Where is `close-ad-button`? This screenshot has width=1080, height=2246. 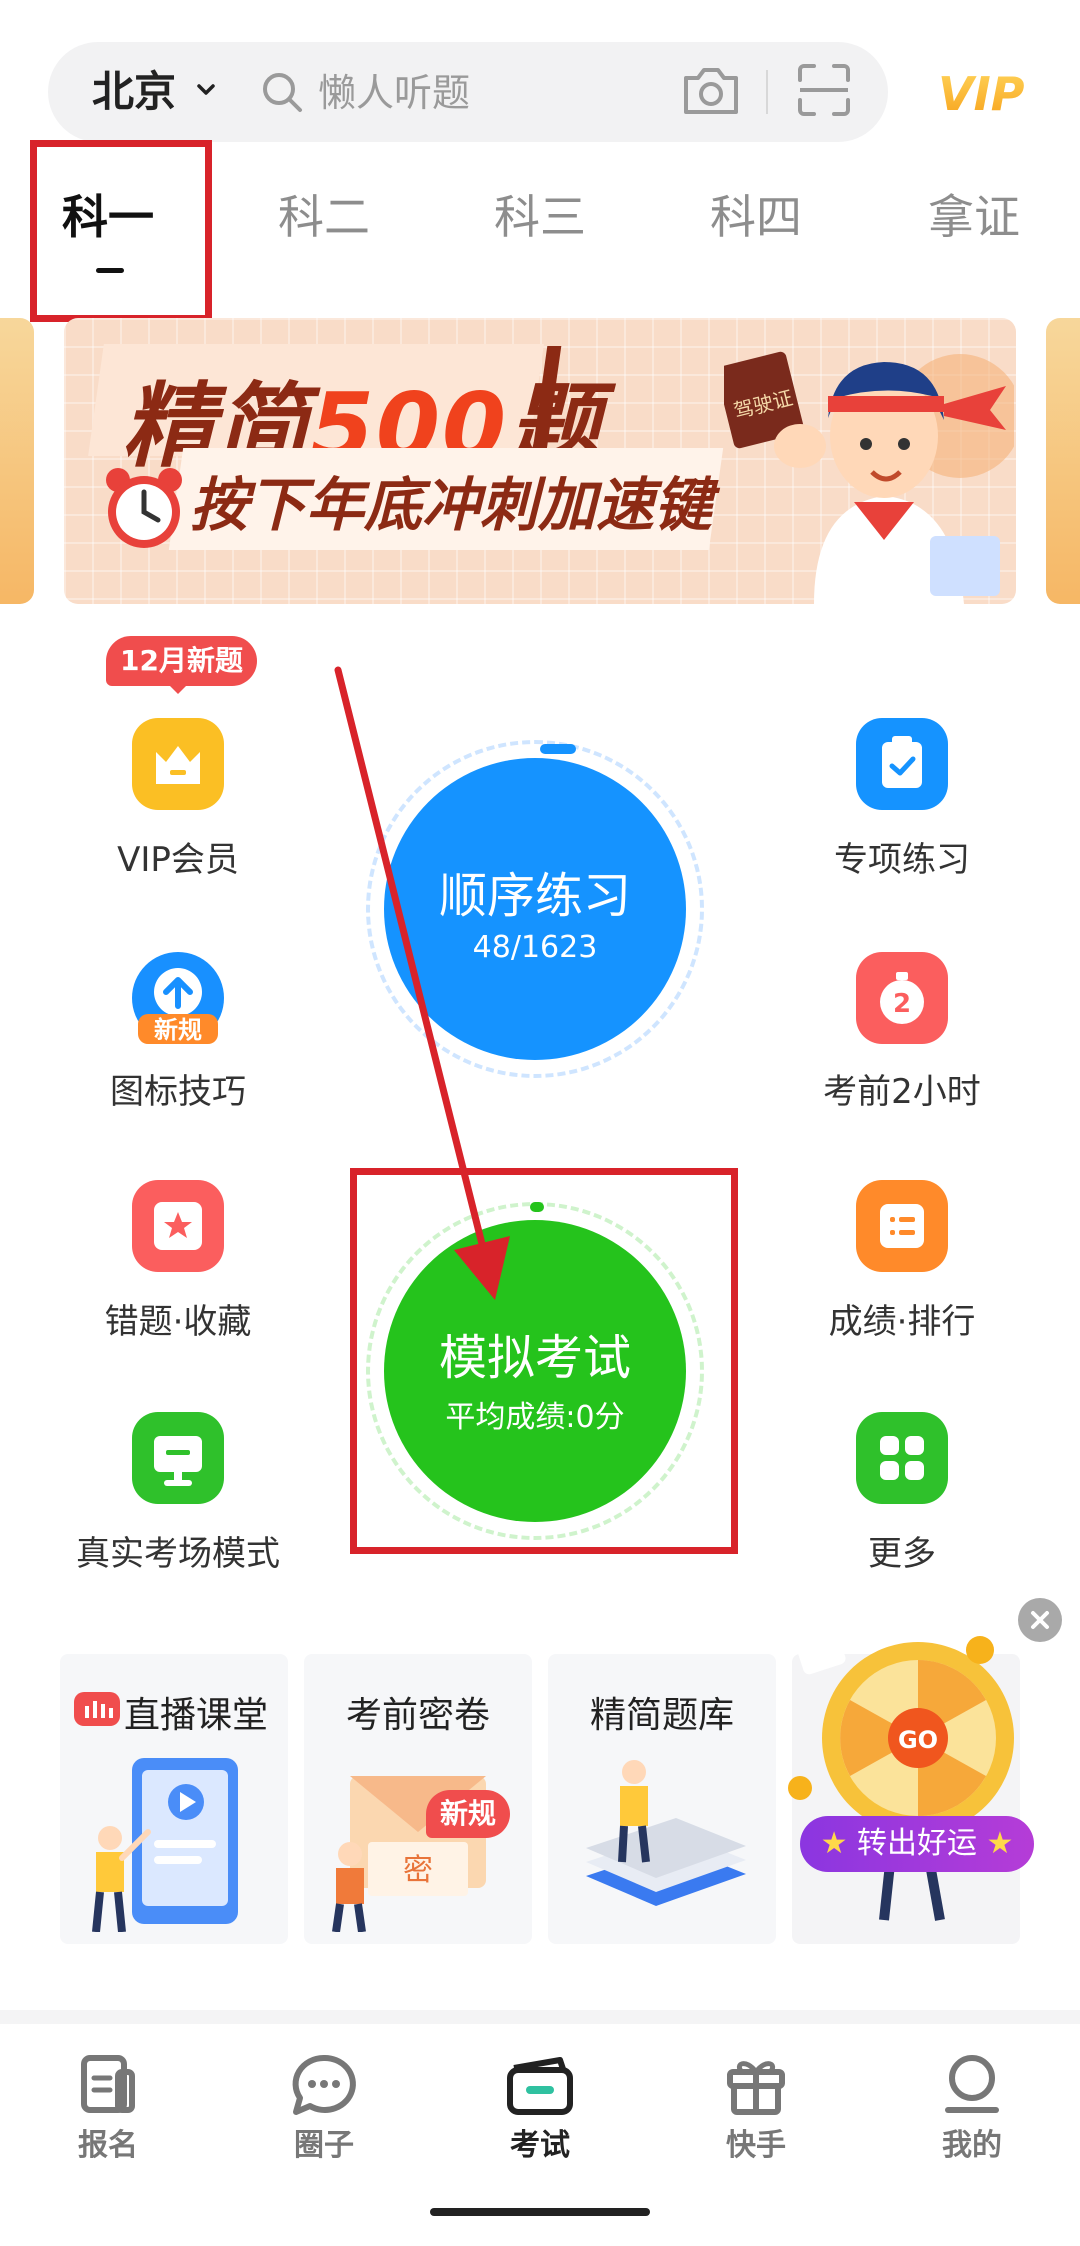 close-ad-button is located at coordinates (1040, 1620).